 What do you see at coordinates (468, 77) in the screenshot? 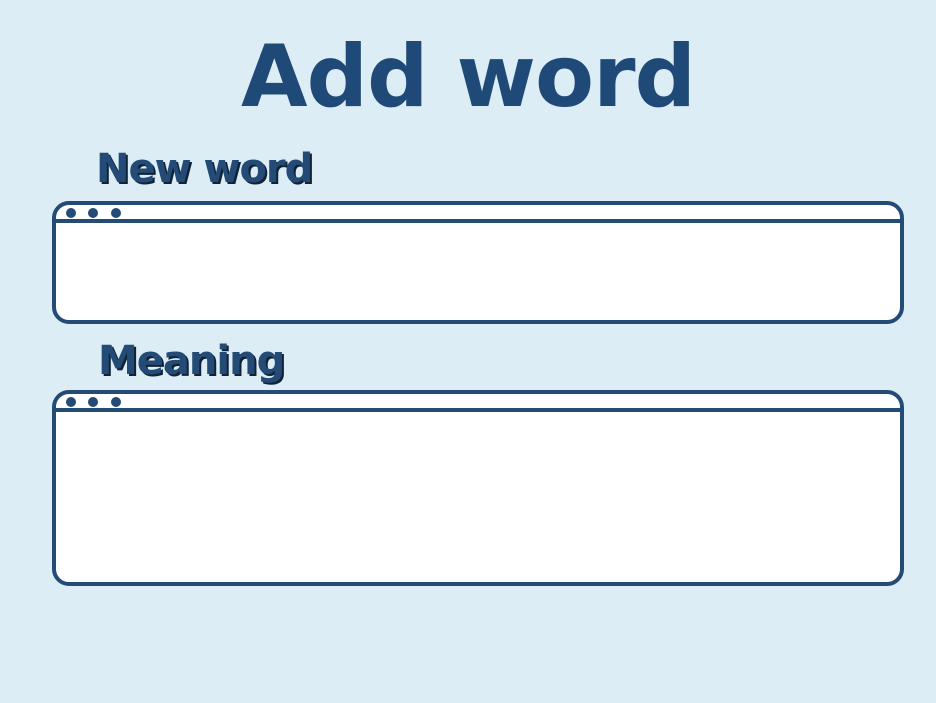
I see `page-title: Add word` at bounding box center [468, 77].